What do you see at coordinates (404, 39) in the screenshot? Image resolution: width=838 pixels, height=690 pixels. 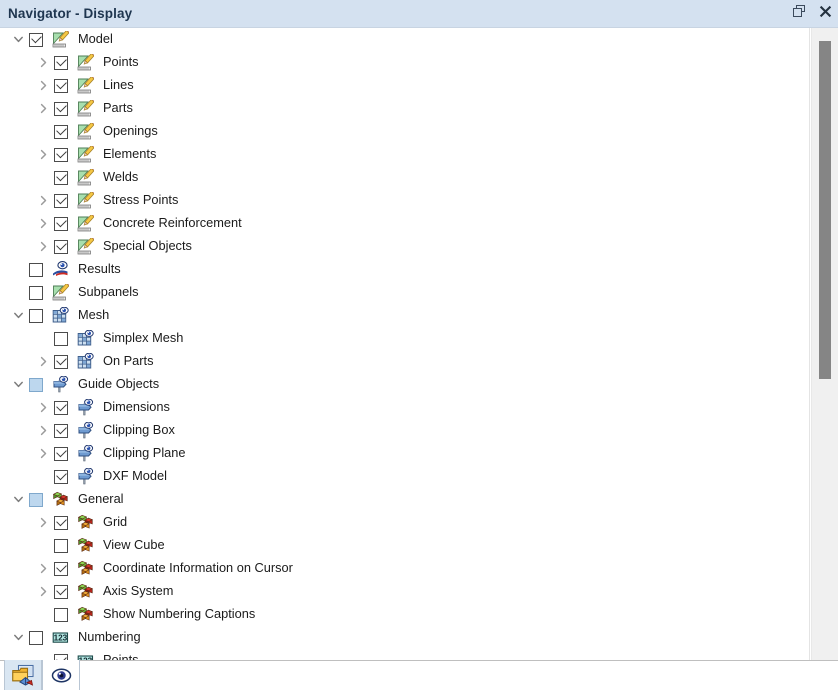 I see `tree-row: Model` at bounding box center [404, 39].